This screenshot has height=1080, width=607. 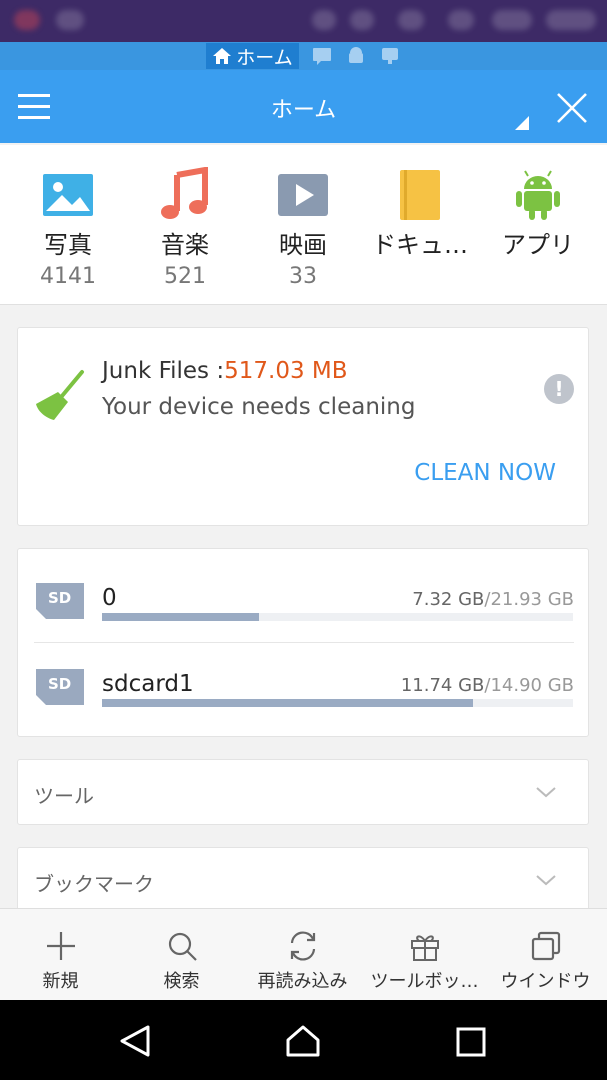 What do you see at coordinates (572, 108) in the screenshot?
I see `close-icon` at bounding box center [572, 108].